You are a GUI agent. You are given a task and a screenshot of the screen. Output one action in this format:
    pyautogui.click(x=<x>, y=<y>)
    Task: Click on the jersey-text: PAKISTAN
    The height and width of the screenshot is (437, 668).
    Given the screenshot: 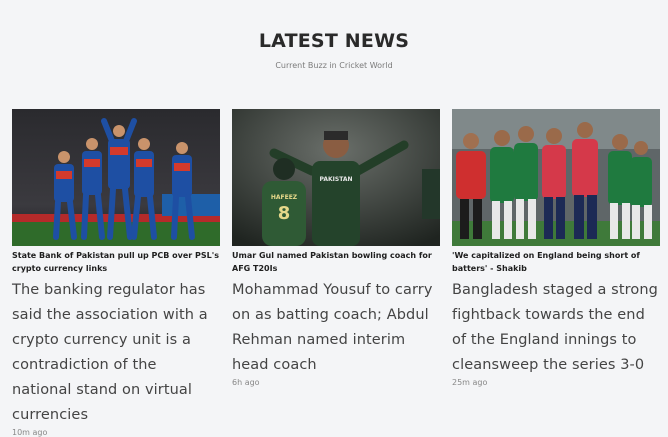 What is the action you would take?
    pyautogui.click(x=336, y=179)
    